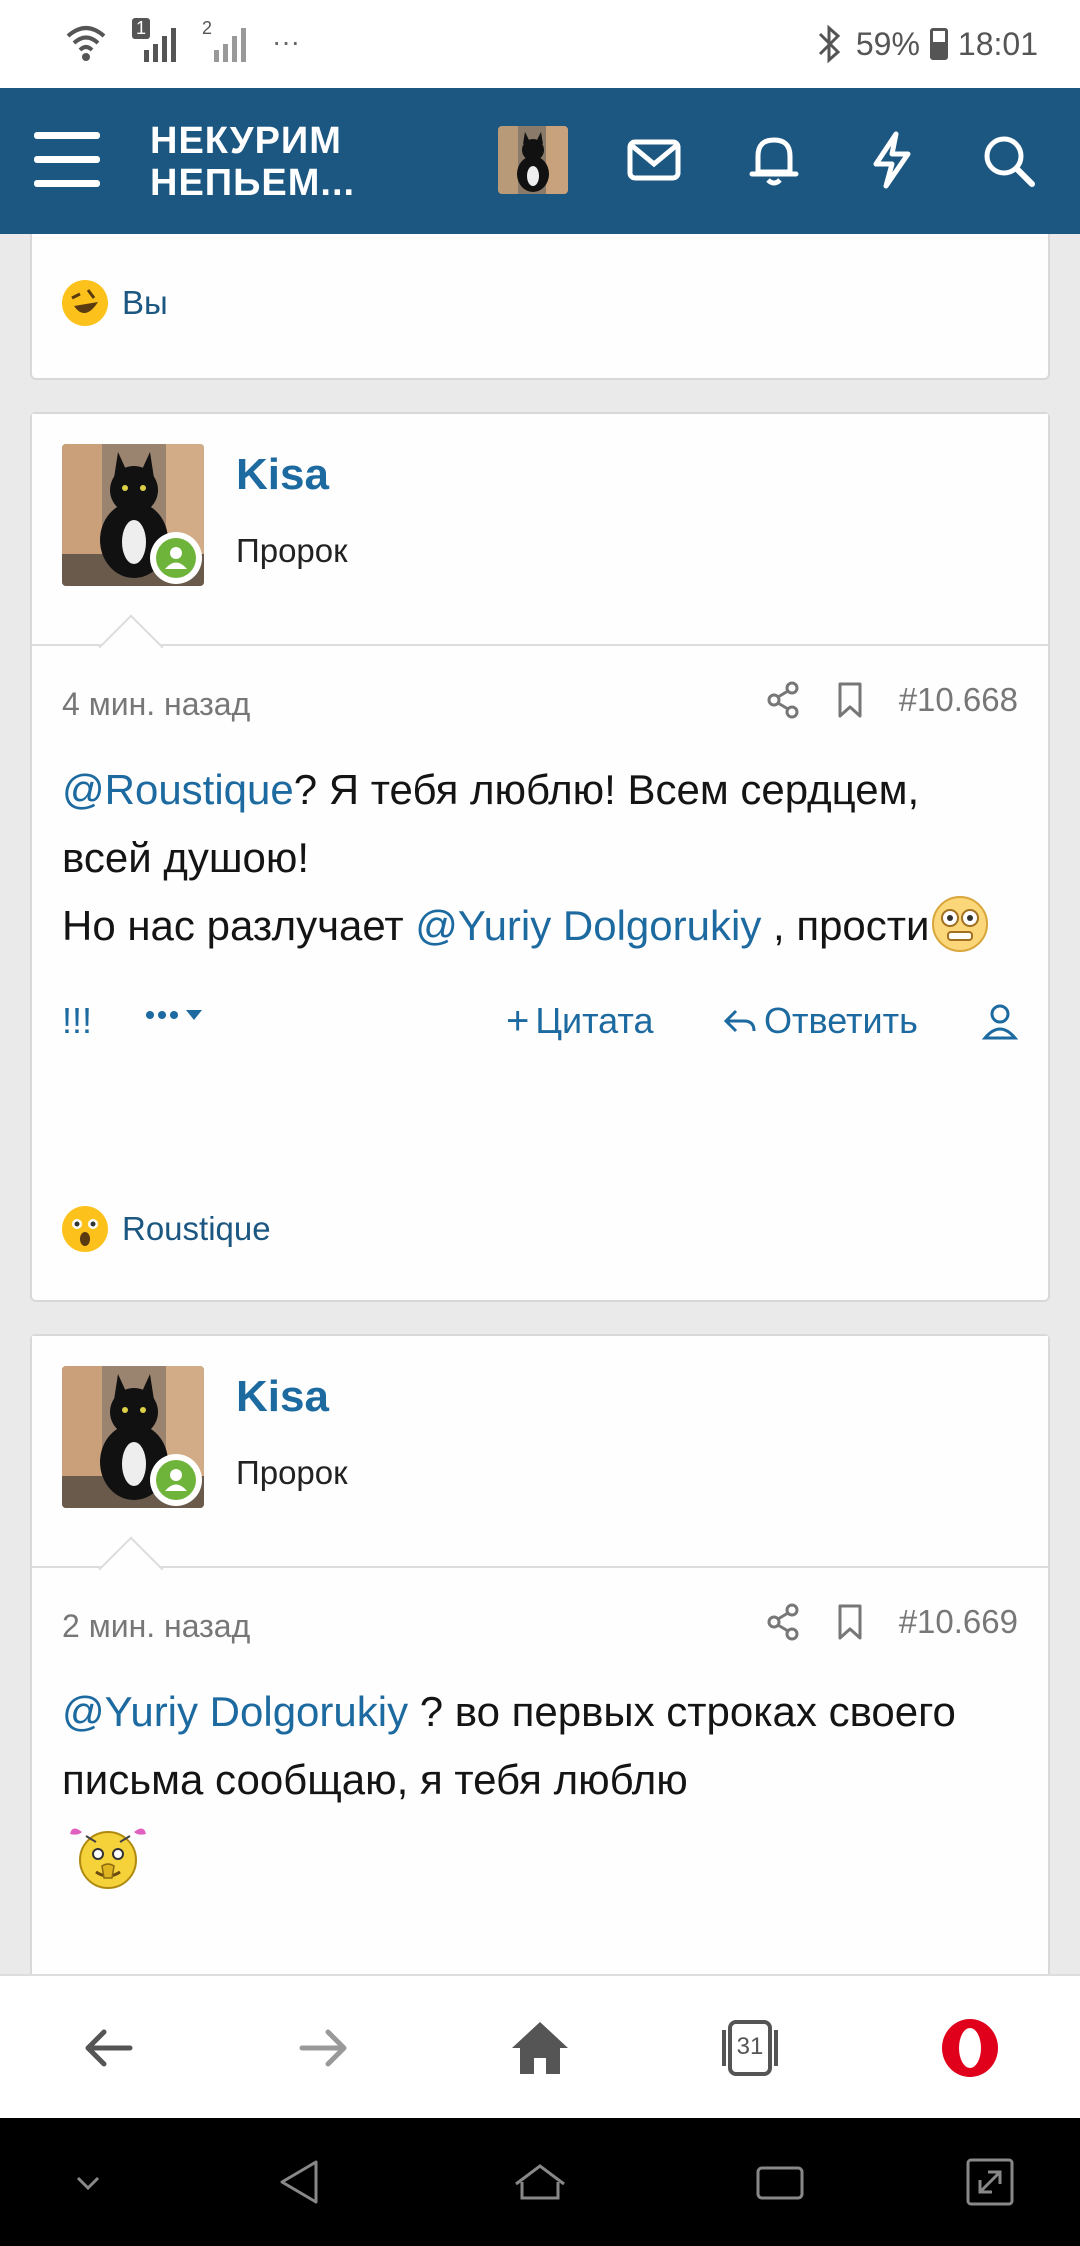 This screenshot has height=2246, width=1080. What do you see at coordinates (540, 44) in the screenshot?
I see `status-bar: 1 2 ··· 59% 18:01` at bounding box center [540, 44].